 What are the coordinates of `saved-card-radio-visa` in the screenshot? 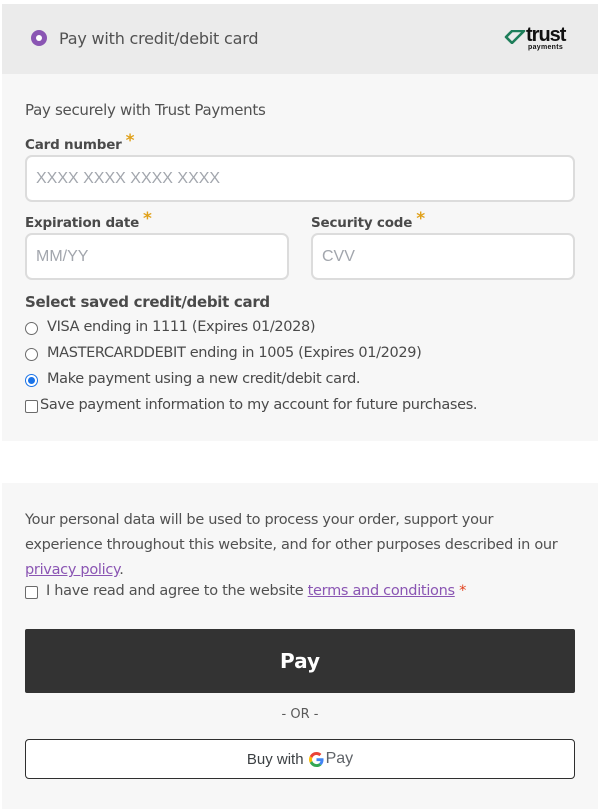 It's located at (31, 328).